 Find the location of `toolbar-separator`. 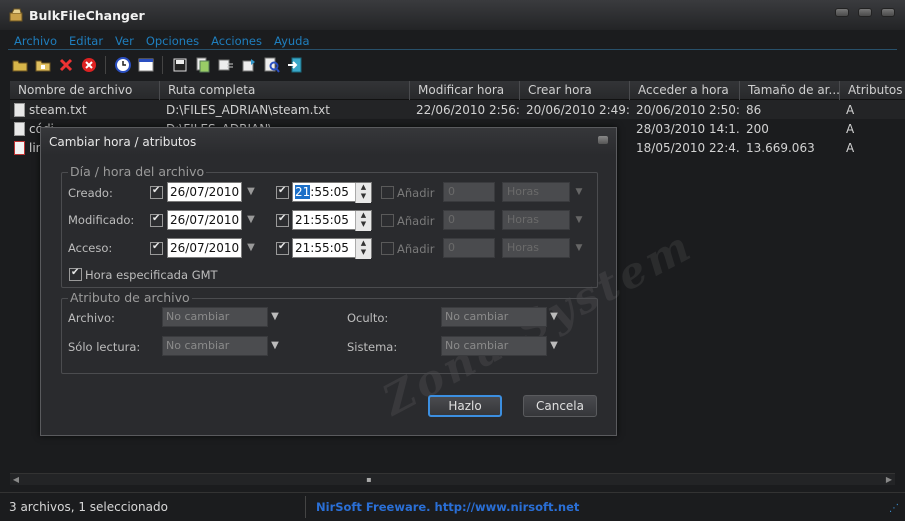

toolbar-separator is located at coordinates (105, 65).